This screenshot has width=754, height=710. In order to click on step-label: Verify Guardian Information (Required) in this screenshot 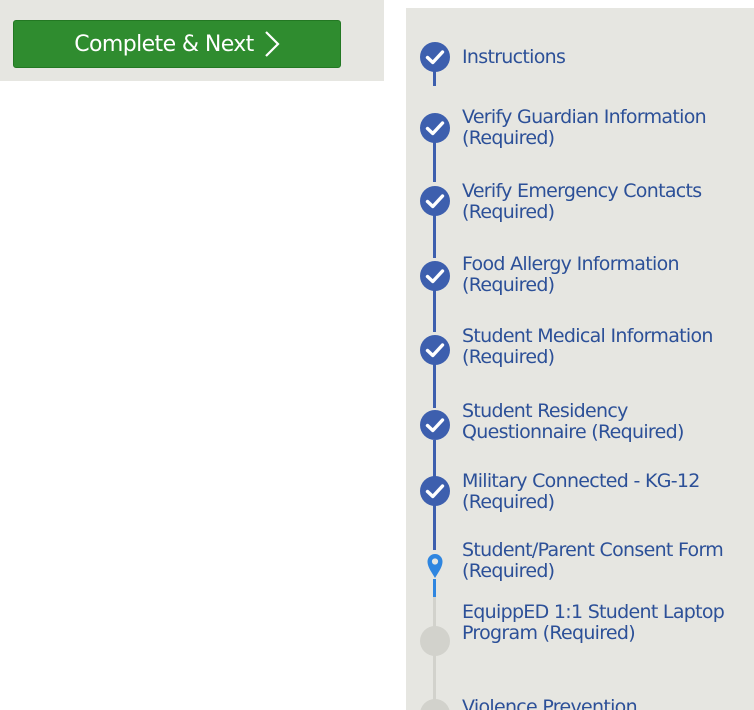, I will do `click(584, 127)`.